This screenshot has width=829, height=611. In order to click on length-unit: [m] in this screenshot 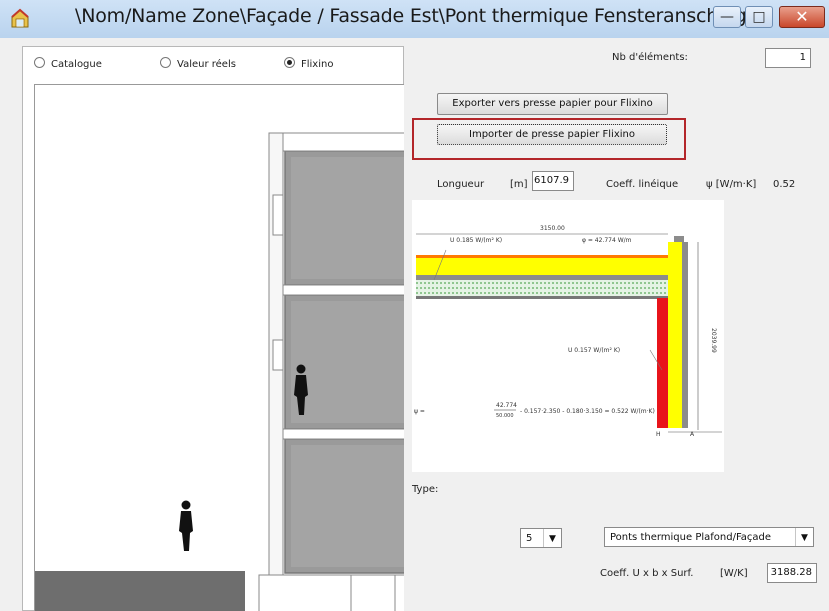, I will do `click(519, 184)`.